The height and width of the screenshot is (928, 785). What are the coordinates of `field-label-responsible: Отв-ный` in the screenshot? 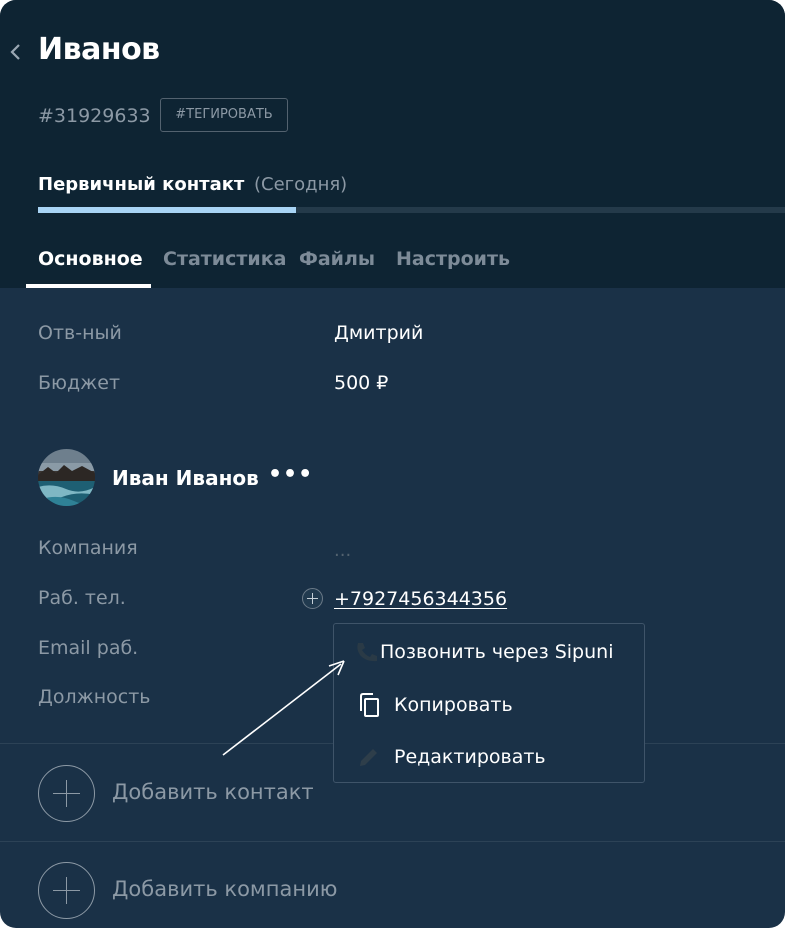 It's located at (80, 333).